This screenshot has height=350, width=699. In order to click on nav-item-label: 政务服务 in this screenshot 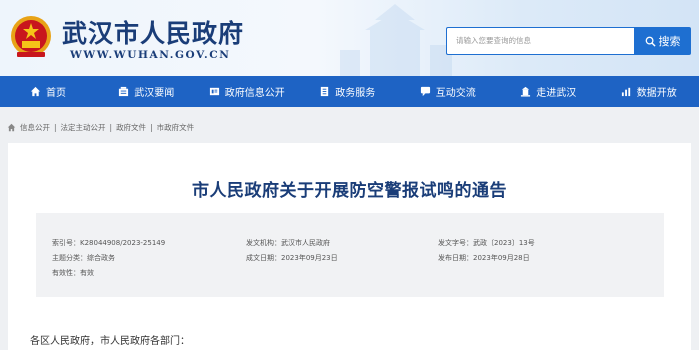, I will do `click(355, 93)`.